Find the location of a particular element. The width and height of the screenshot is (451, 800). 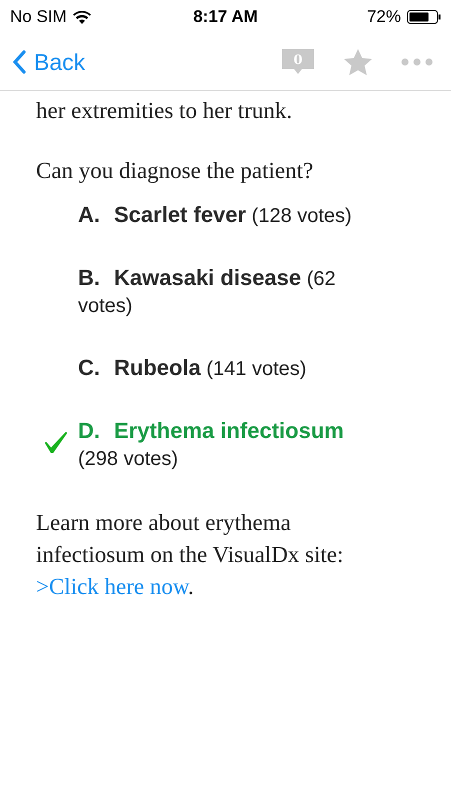

answer-option: C. Rubeola (141 votes) is located at coordinates (231, 368).